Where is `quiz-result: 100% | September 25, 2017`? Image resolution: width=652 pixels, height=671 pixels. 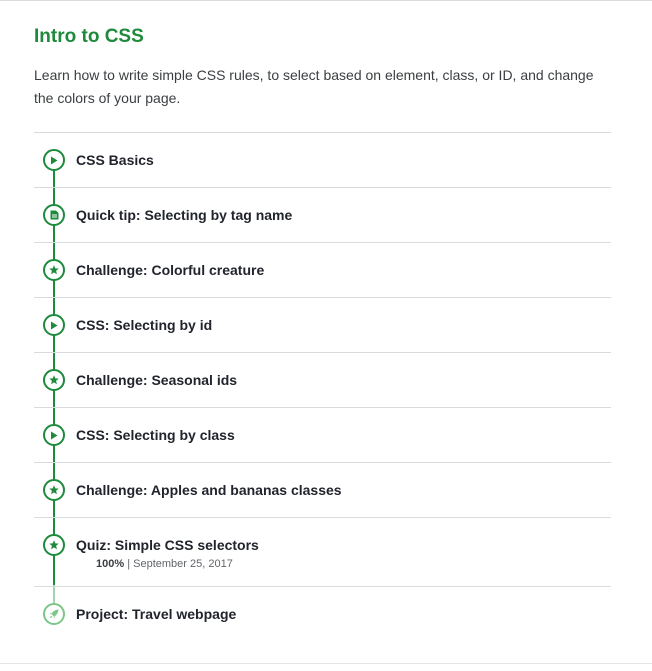
quiz-result: 100% | September 25, 2017 is located at coordinates (164, 564).